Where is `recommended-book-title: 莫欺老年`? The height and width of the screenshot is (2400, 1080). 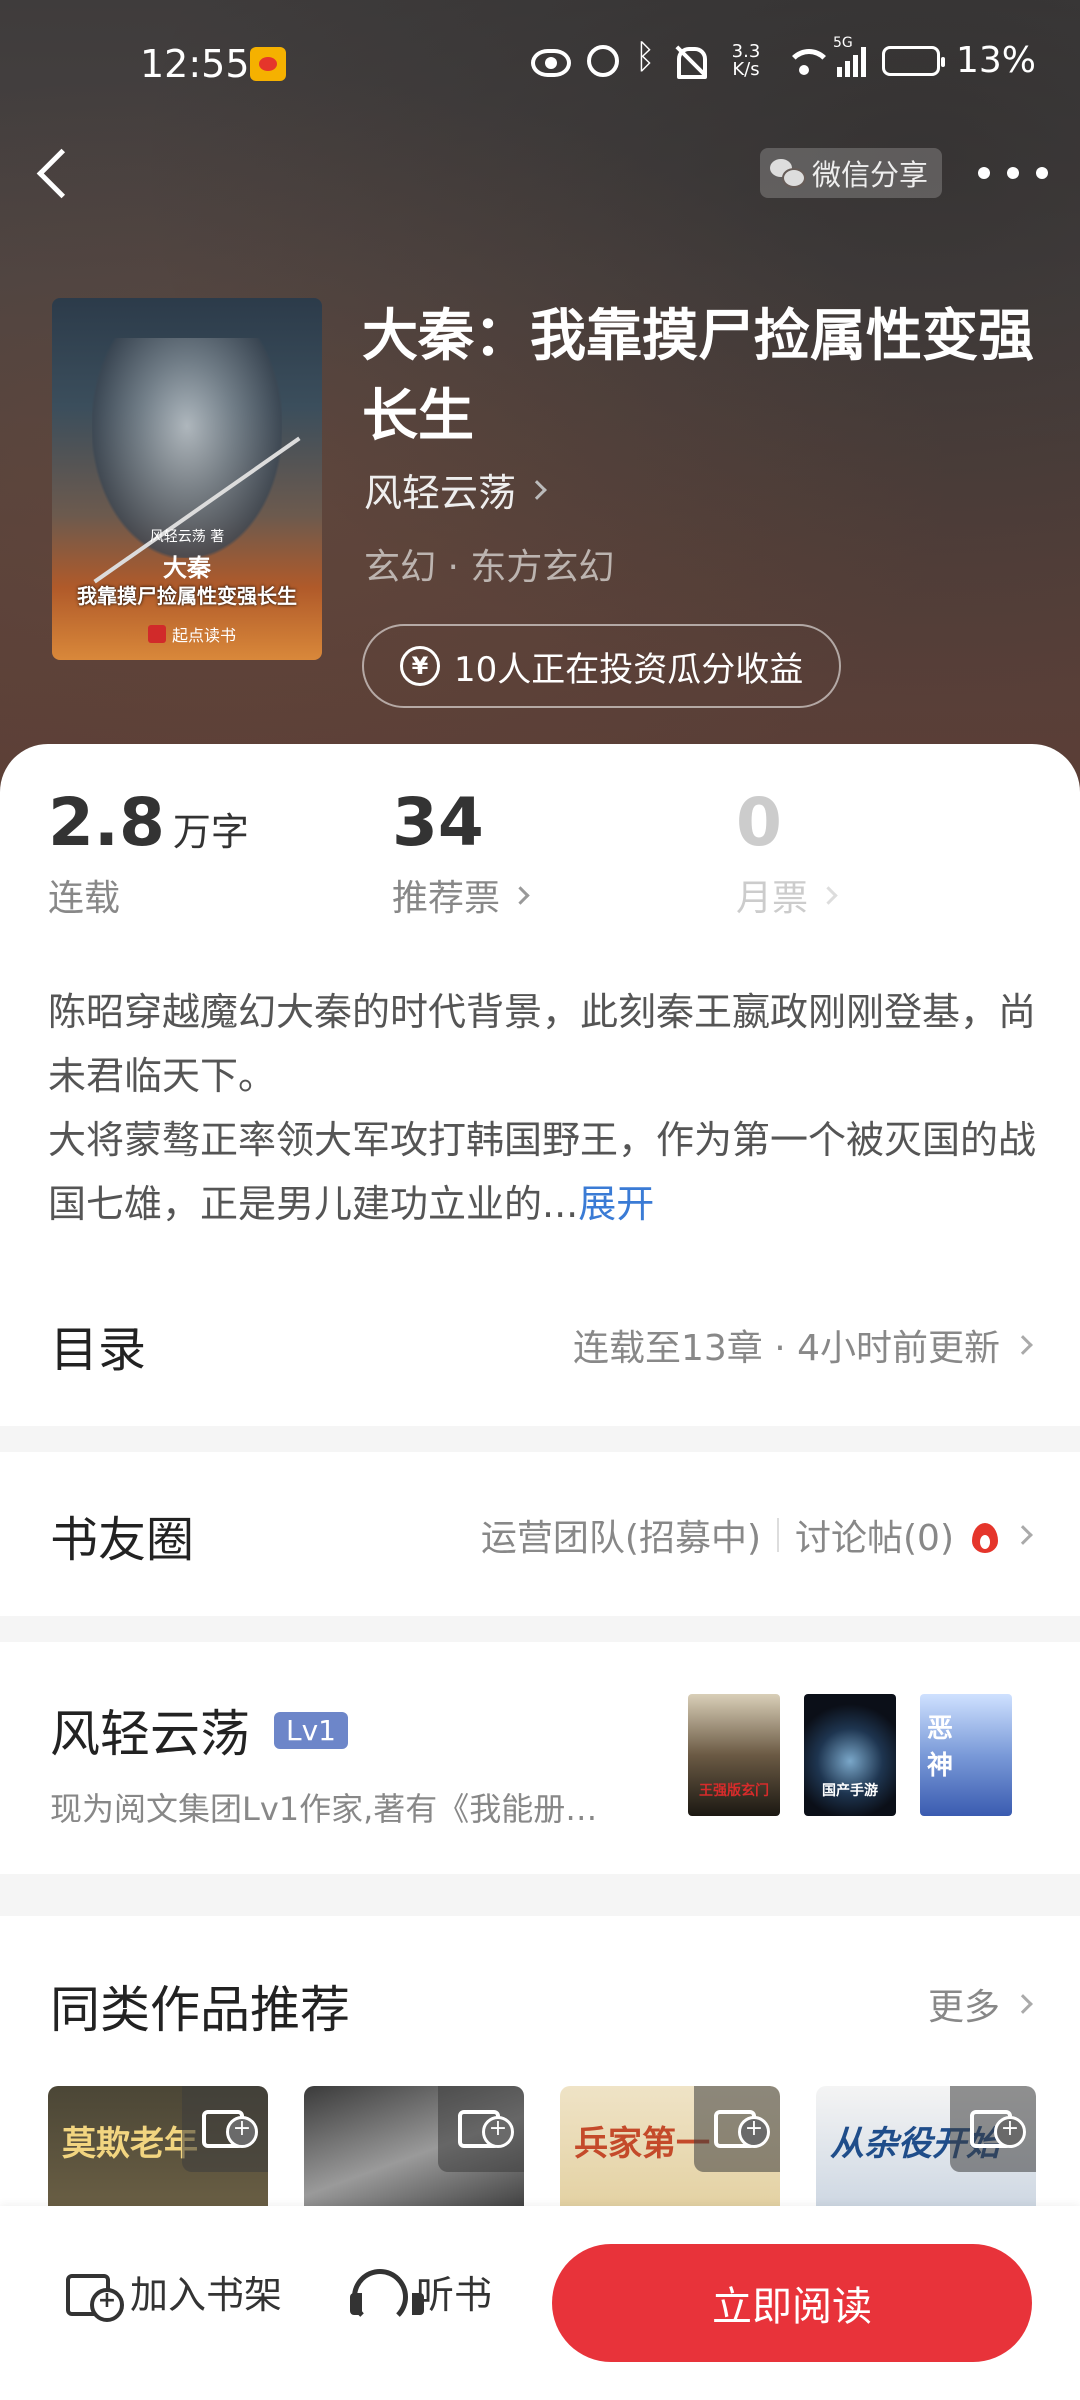 recommended-book-title: 莫欺老年 is located at coordinates (130, 2144).